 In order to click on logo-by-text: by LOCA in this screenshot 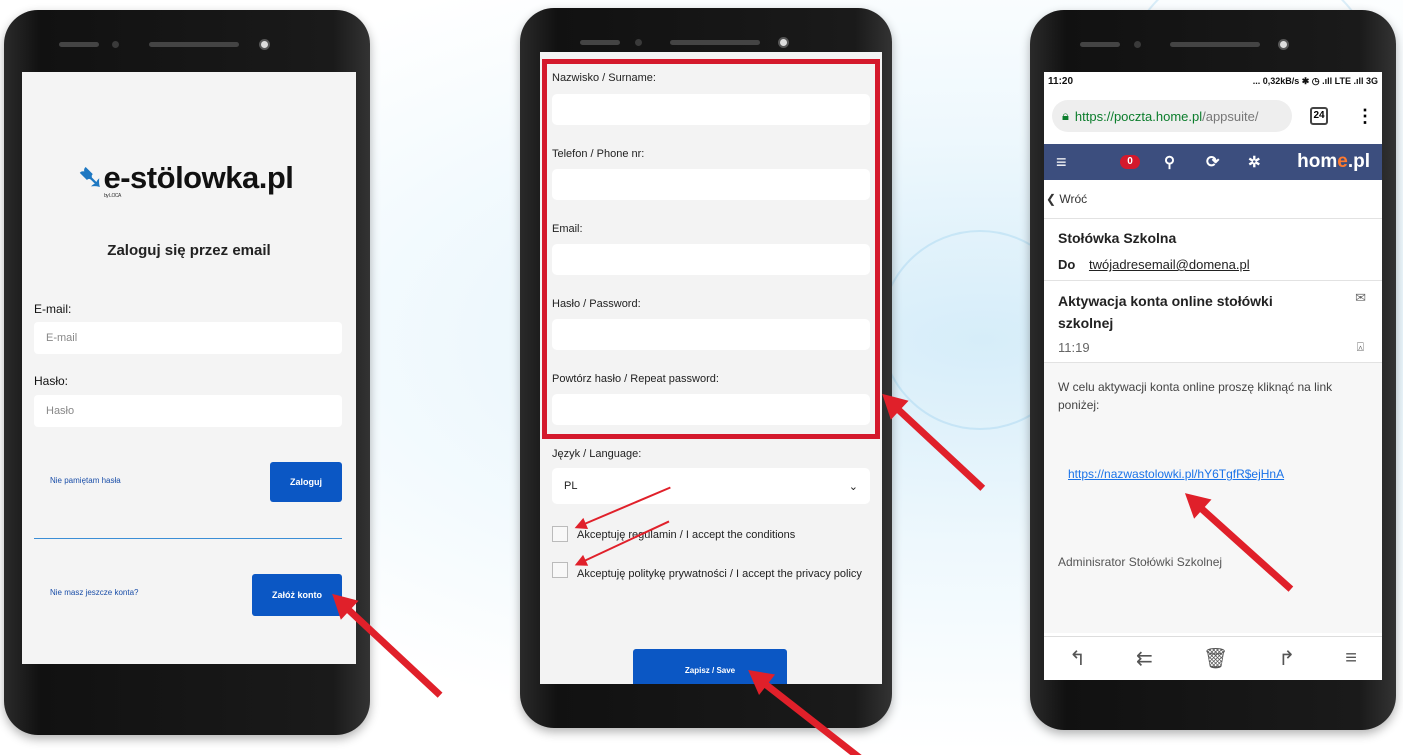, I will do `click(112, 196)`.